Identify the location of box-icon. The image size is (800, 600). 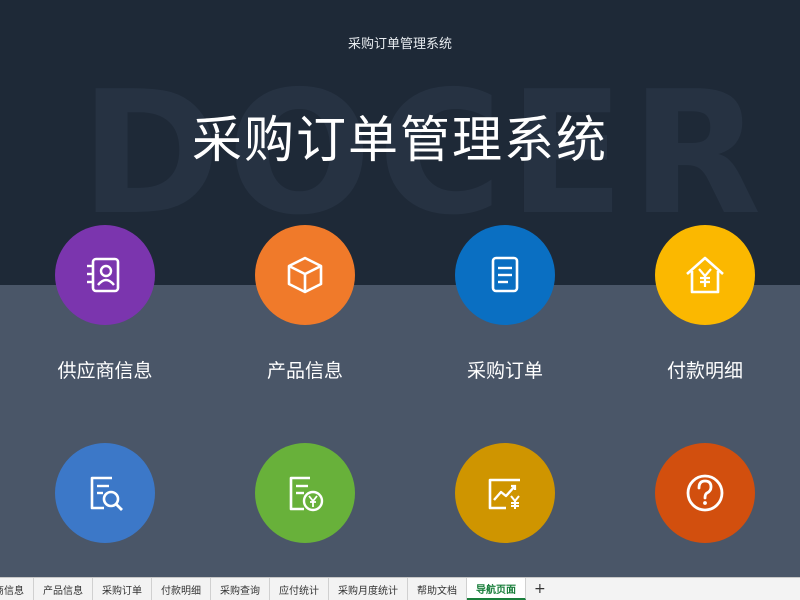
(305, 275).